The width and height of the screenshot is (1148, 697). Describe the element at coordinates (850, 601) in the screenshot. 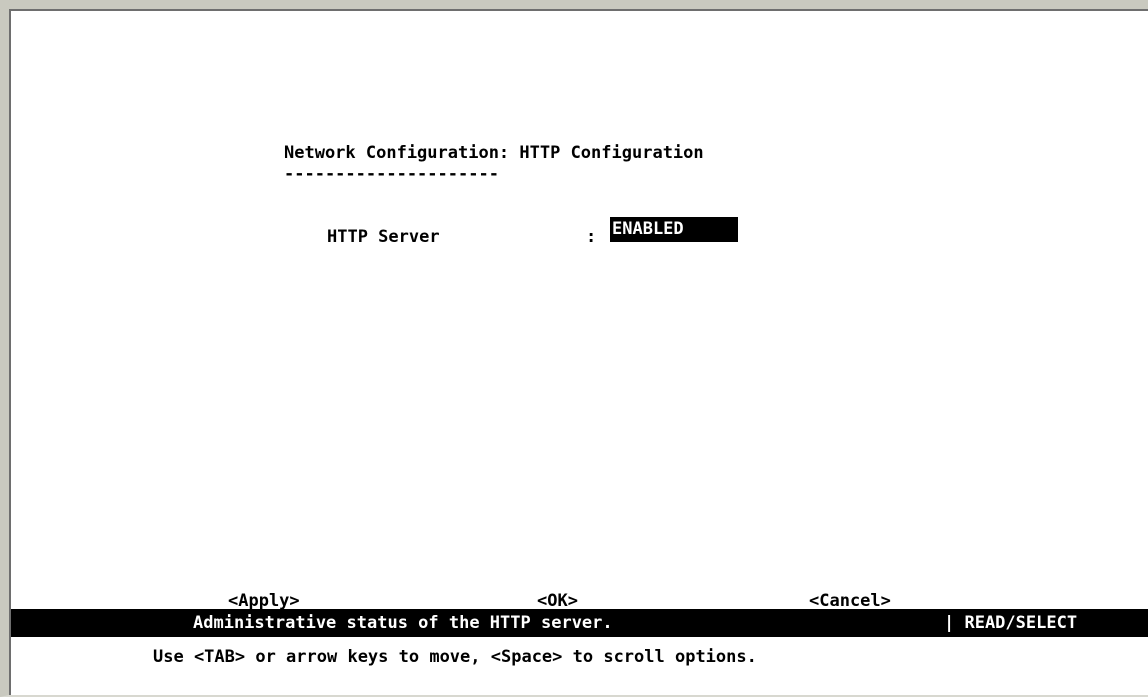

I see `cancel-button: <Cancel>` at that location.